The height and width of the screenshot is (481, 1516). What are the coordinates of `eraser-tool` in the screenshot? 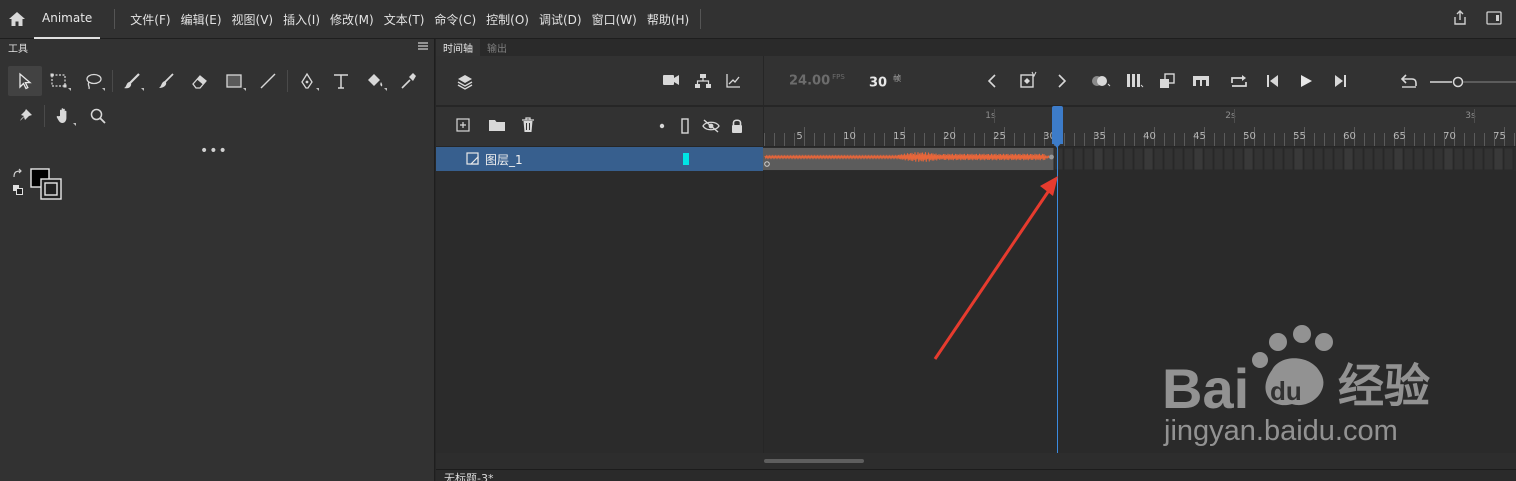 It's located at (200, 81).